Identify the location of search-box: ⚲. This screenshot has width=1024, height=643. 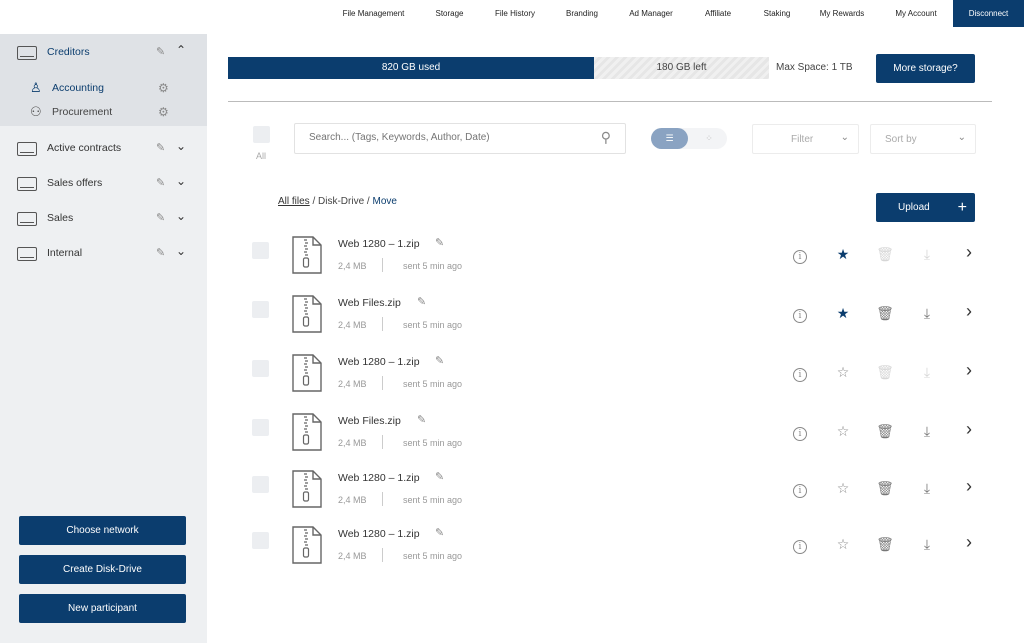
(460, 138).